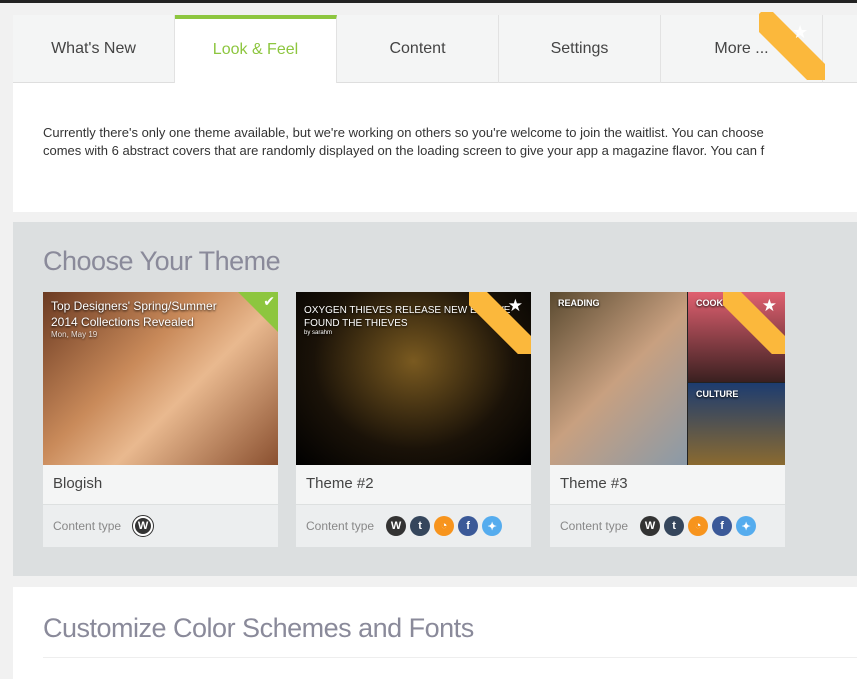 The height and width of the screenshot is (679, 857). What do you see at coordinates (428, 1) in the screenshot?
I see `top-bar` at bounding box center [428, 1].